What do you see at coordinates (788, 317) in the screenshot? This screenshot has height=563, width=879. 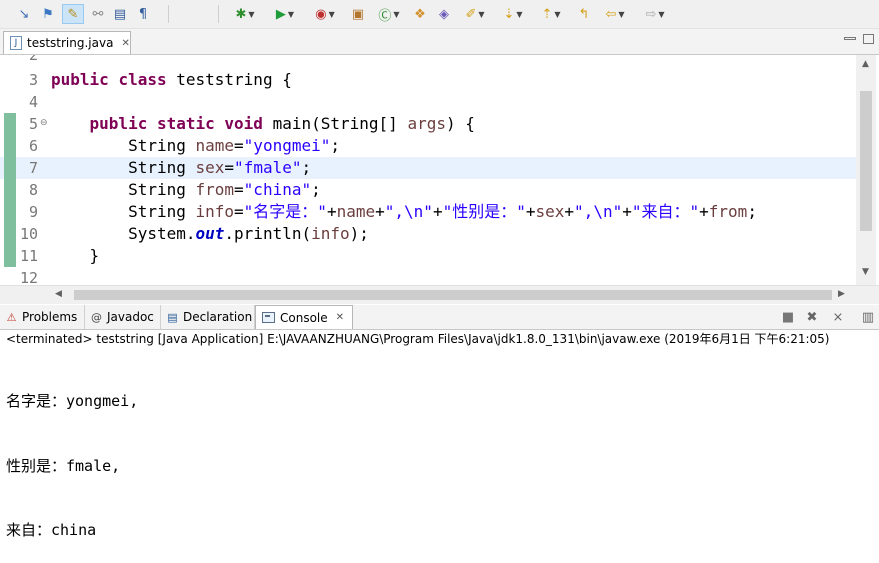 I see `terminate-icon: ■` at bounding box center [788, 317].